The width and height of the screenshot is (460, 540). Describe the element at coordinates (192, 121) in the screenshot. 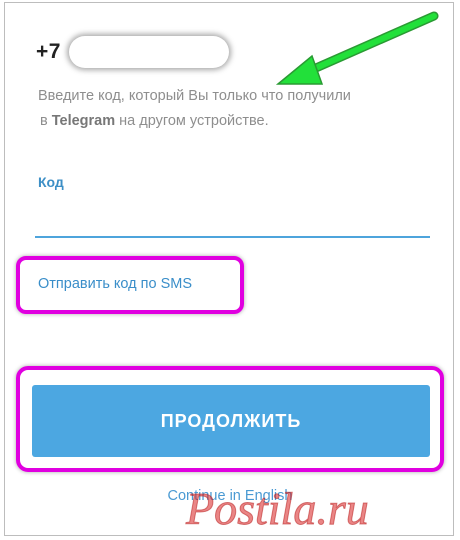

I see `instruction-suffix: на другом устройстве.` at that location.